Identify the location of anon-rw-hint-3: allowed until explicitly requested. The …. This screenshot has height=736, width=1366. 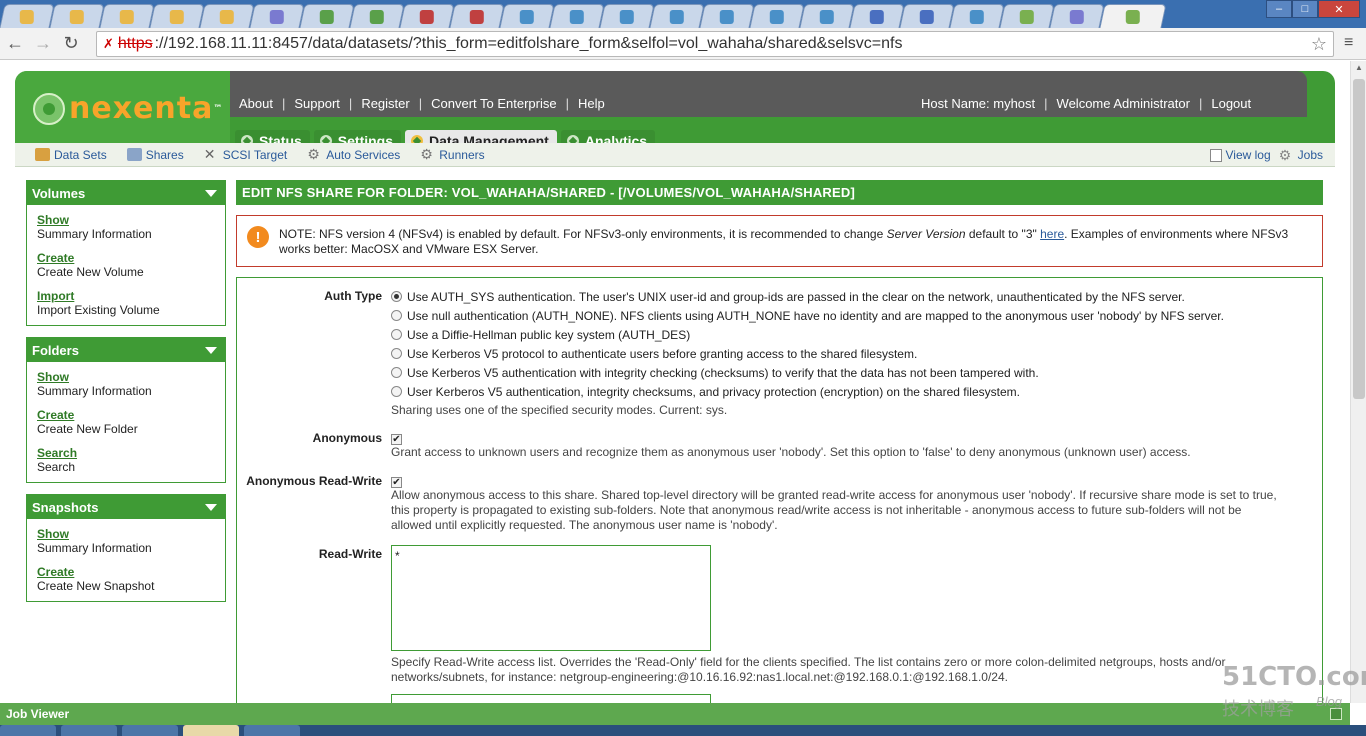
(584, 525).